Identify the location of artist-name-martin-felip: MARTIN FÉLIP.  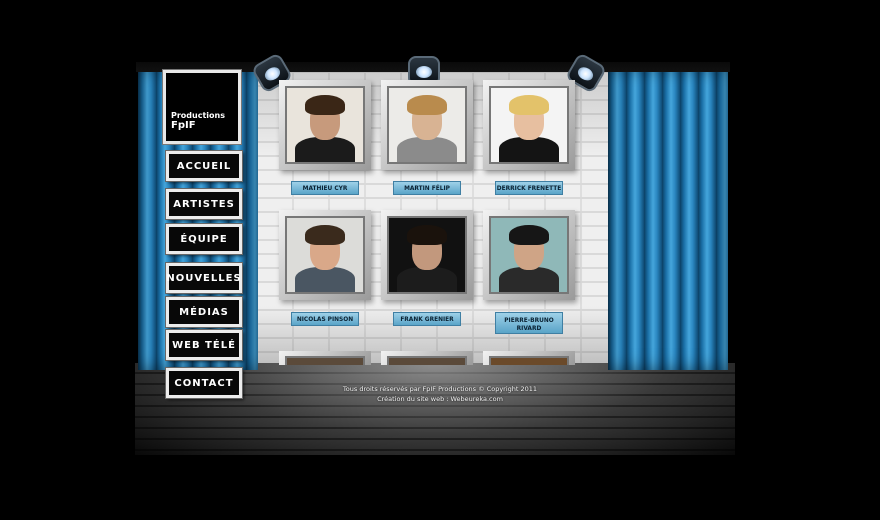
(427, 188).